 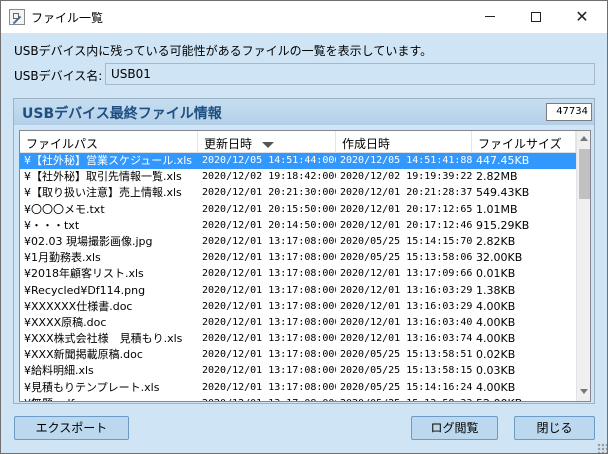 What do you see at coordinates (583, 266) in the screenshot?
I see `vertical-scrollbar` at bounding box center [583, 266].